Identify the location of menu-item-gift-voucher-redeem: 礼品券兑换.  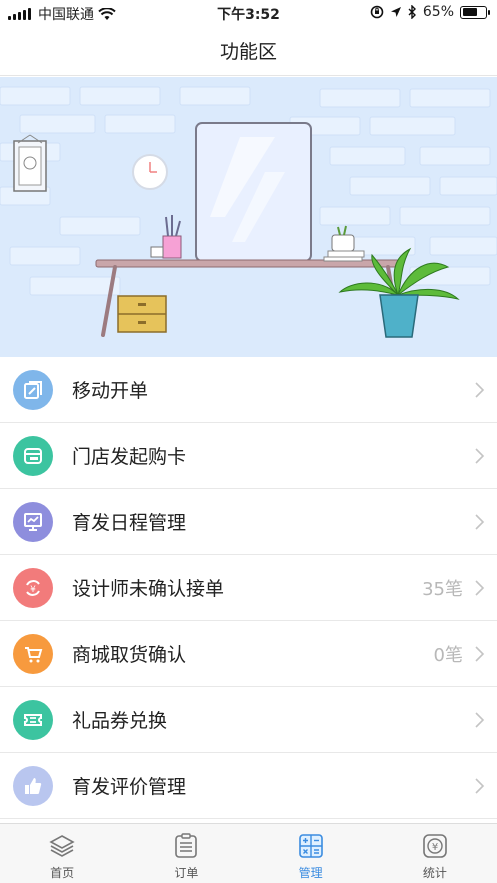
(248, 720).